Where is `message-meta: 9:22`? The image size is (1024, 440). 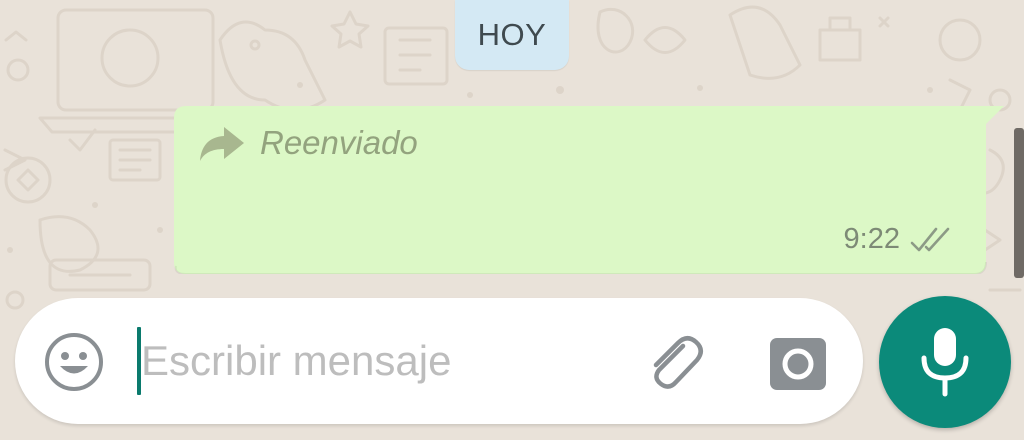
message-meta: 9:22 is located at coordinates (899, 239).